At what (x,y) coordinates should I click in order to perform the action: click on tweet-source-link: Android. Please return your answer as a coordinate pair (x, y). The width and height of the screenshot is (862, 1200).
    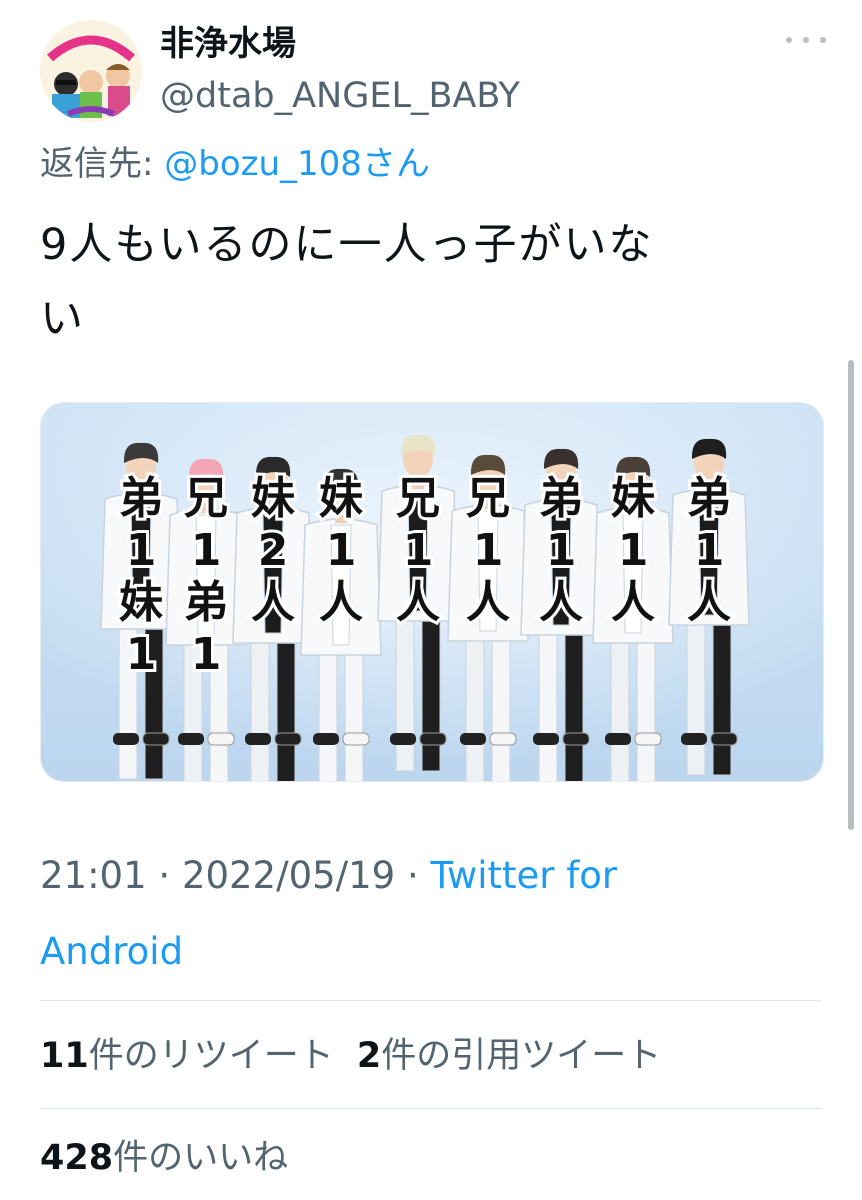
    Looking at the image, I should click on (111, 951).